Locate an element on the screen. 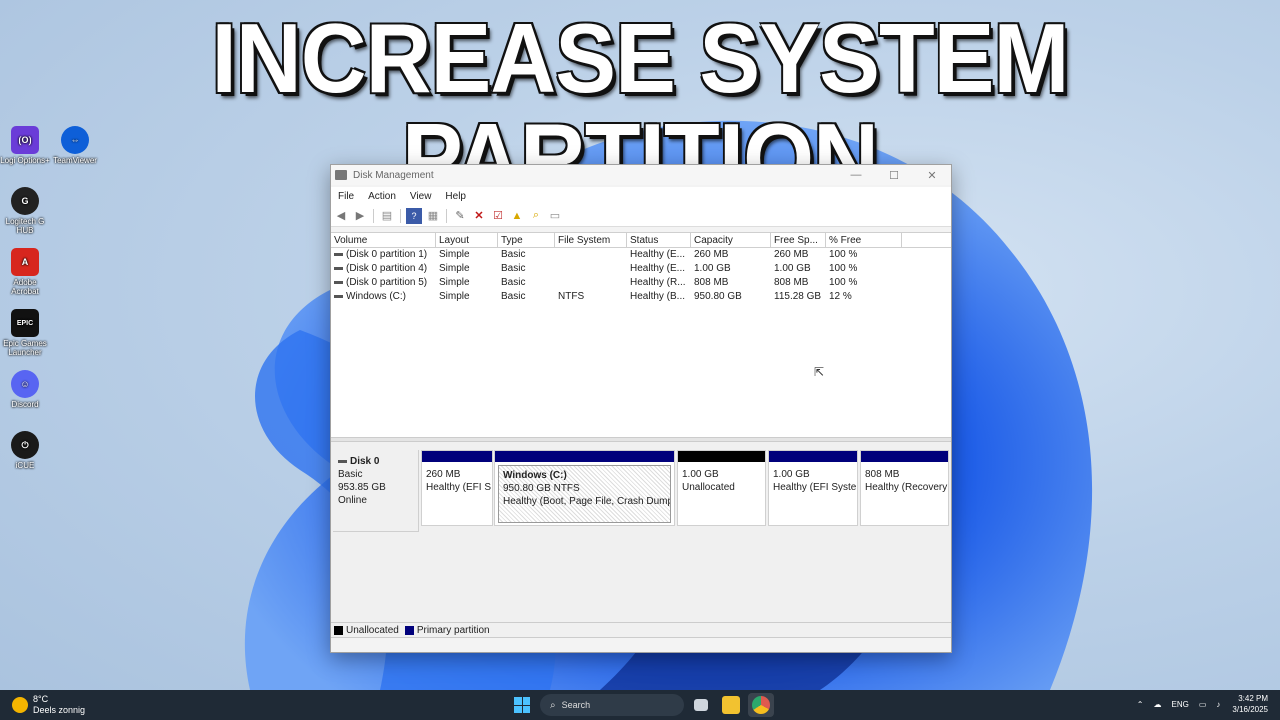 This screenshot has width=1280, height=720. partition-size: 950.80 GB NTFS is located at coordinates (541, 488).